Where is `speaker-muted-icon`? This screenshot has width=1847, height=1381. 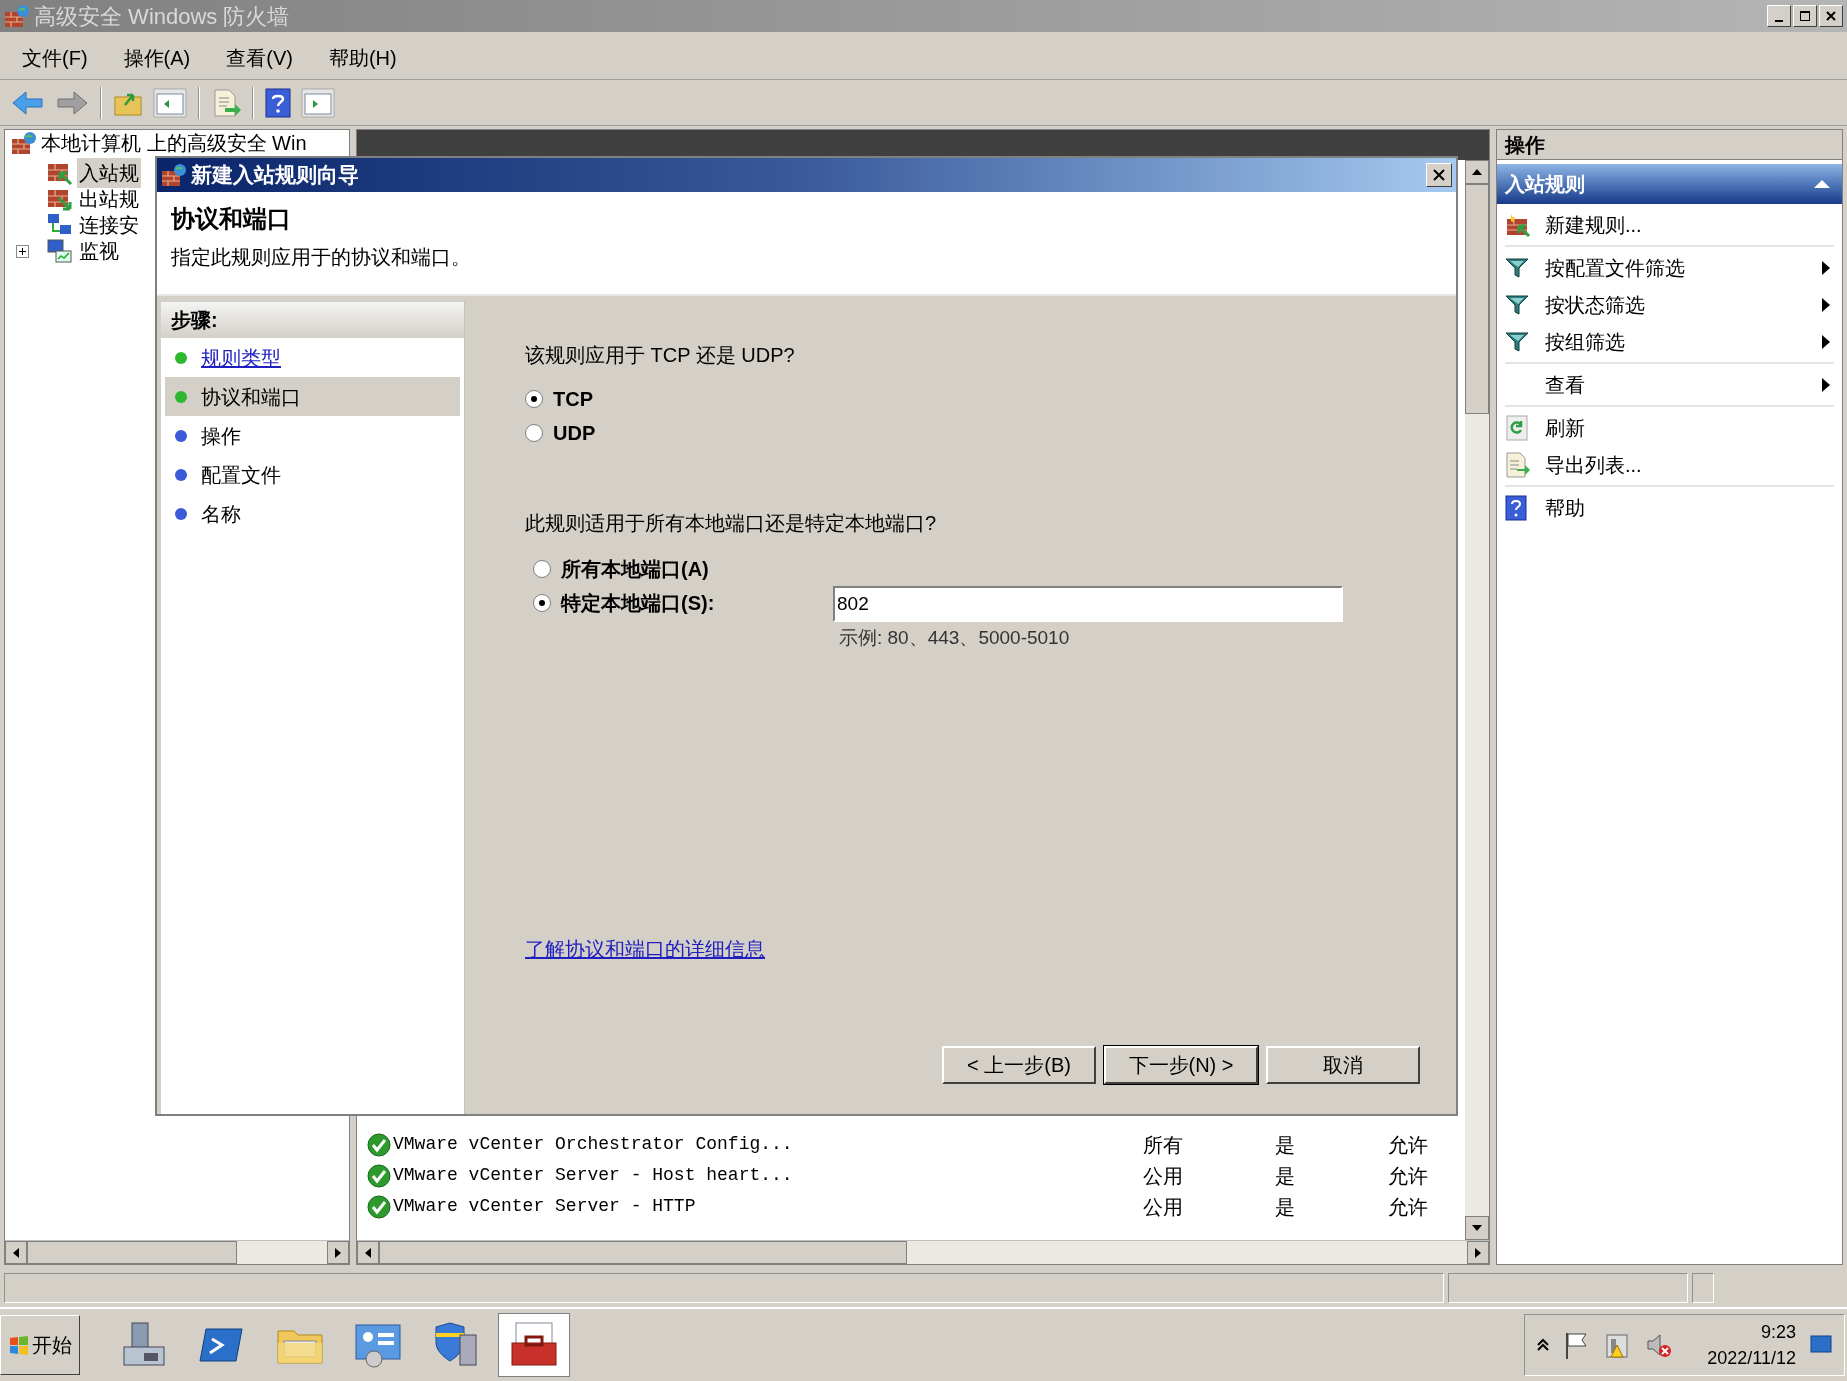 speaker-muted-icon is located at coordinates (1659, 1345).